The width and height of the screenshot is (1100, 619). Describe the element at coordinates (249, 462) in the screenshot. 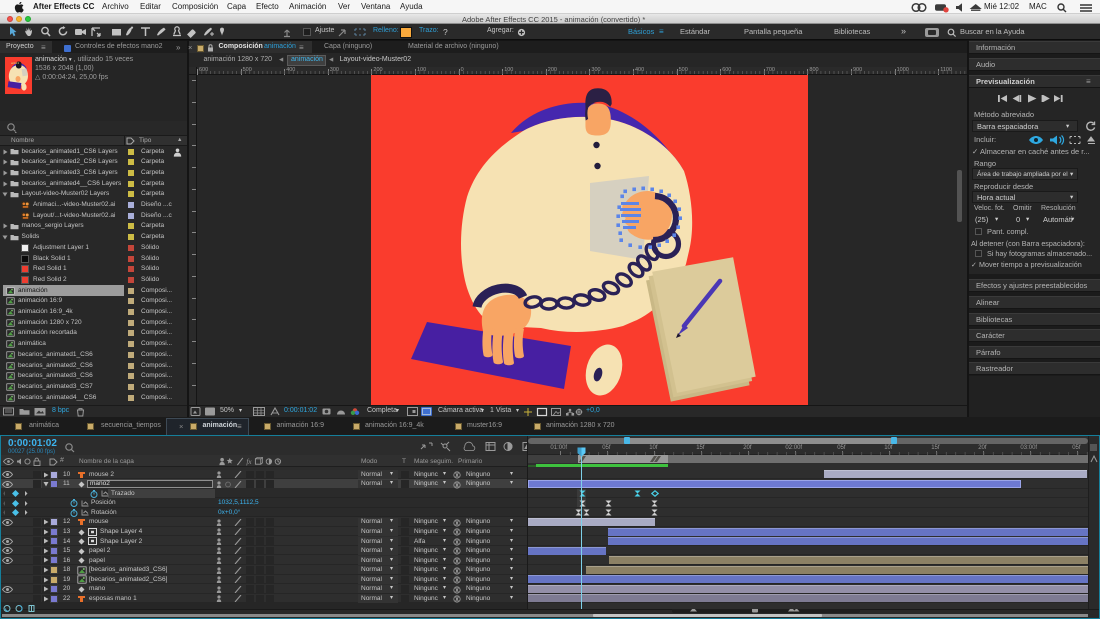

I see `svg-text: fx` at that location.